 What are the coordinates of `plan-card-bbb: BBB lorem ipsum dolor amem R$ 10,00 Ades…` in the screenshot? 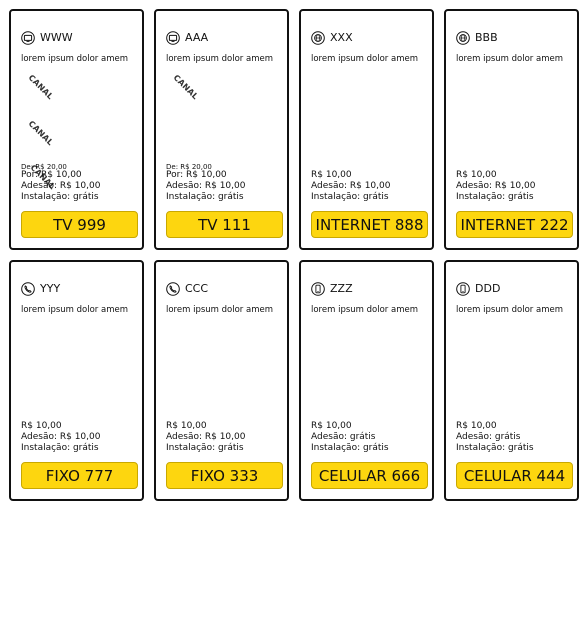 It's located at (511, 129).